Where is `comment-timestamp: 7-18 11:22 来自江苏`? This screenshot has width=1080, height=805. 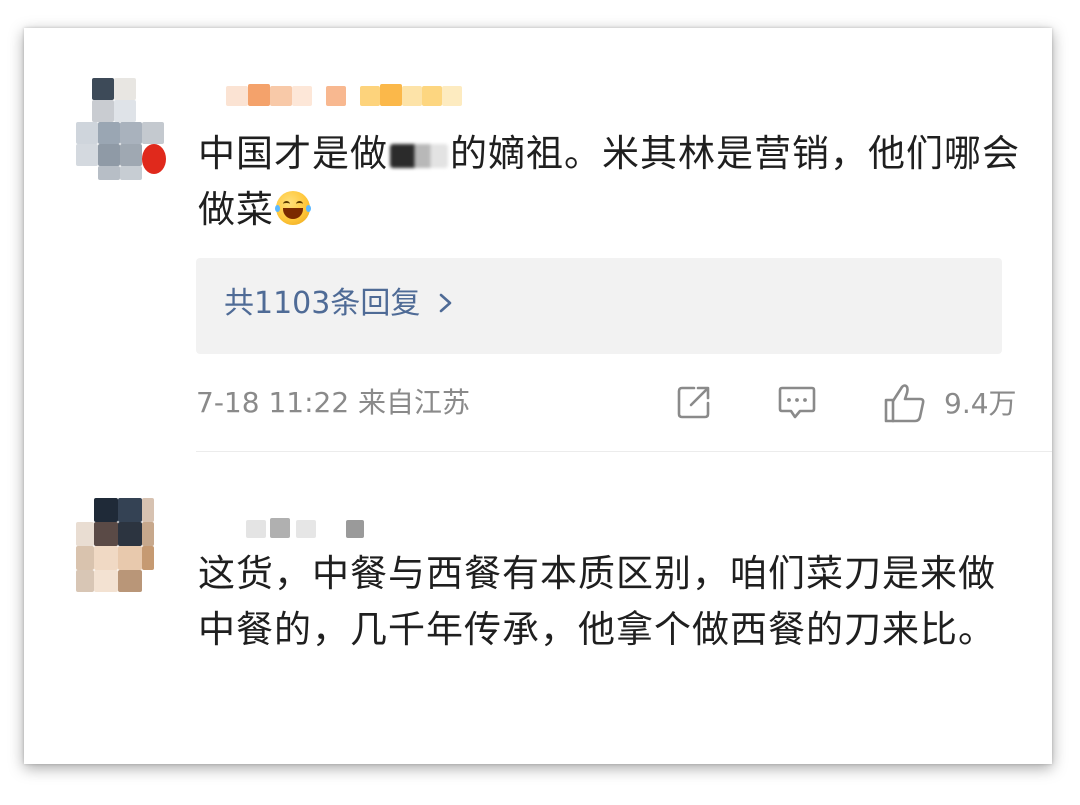 comment-timestamp: 7-18 11:22 来自江苏 is located at coordinates (333, 403).